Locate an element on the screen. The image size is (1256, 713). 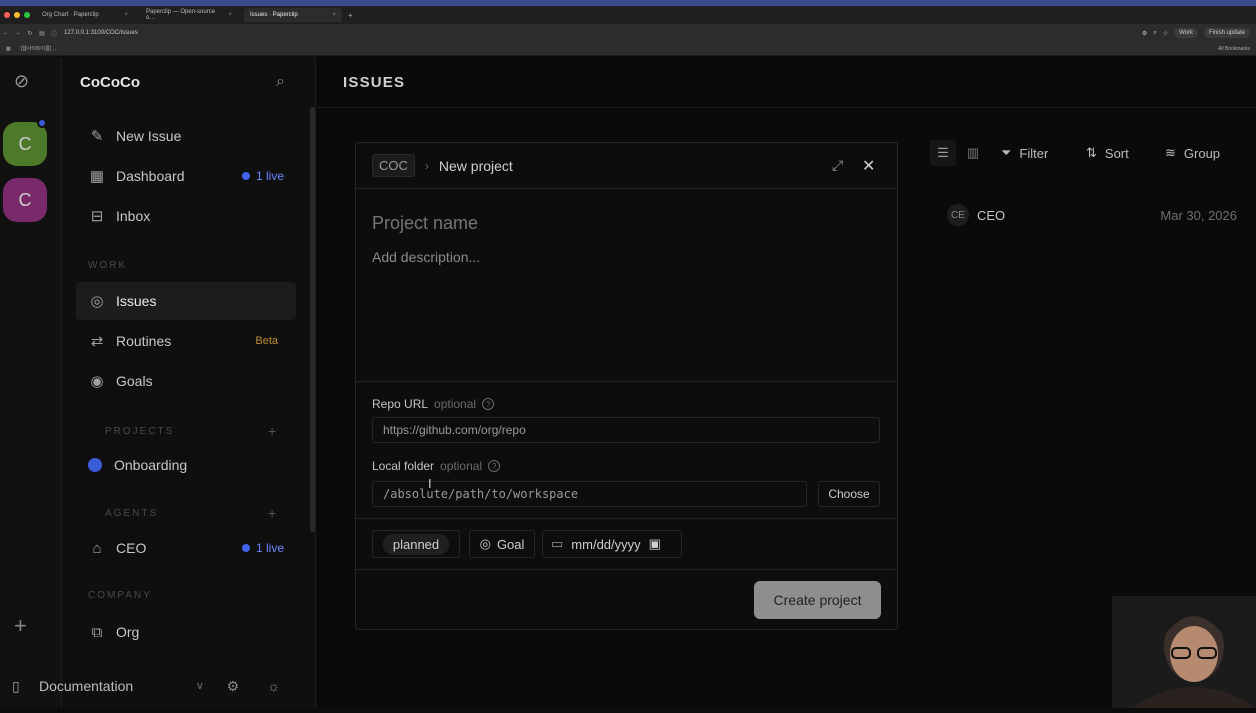
optional-label: optional is located at coordinates (461, 466).